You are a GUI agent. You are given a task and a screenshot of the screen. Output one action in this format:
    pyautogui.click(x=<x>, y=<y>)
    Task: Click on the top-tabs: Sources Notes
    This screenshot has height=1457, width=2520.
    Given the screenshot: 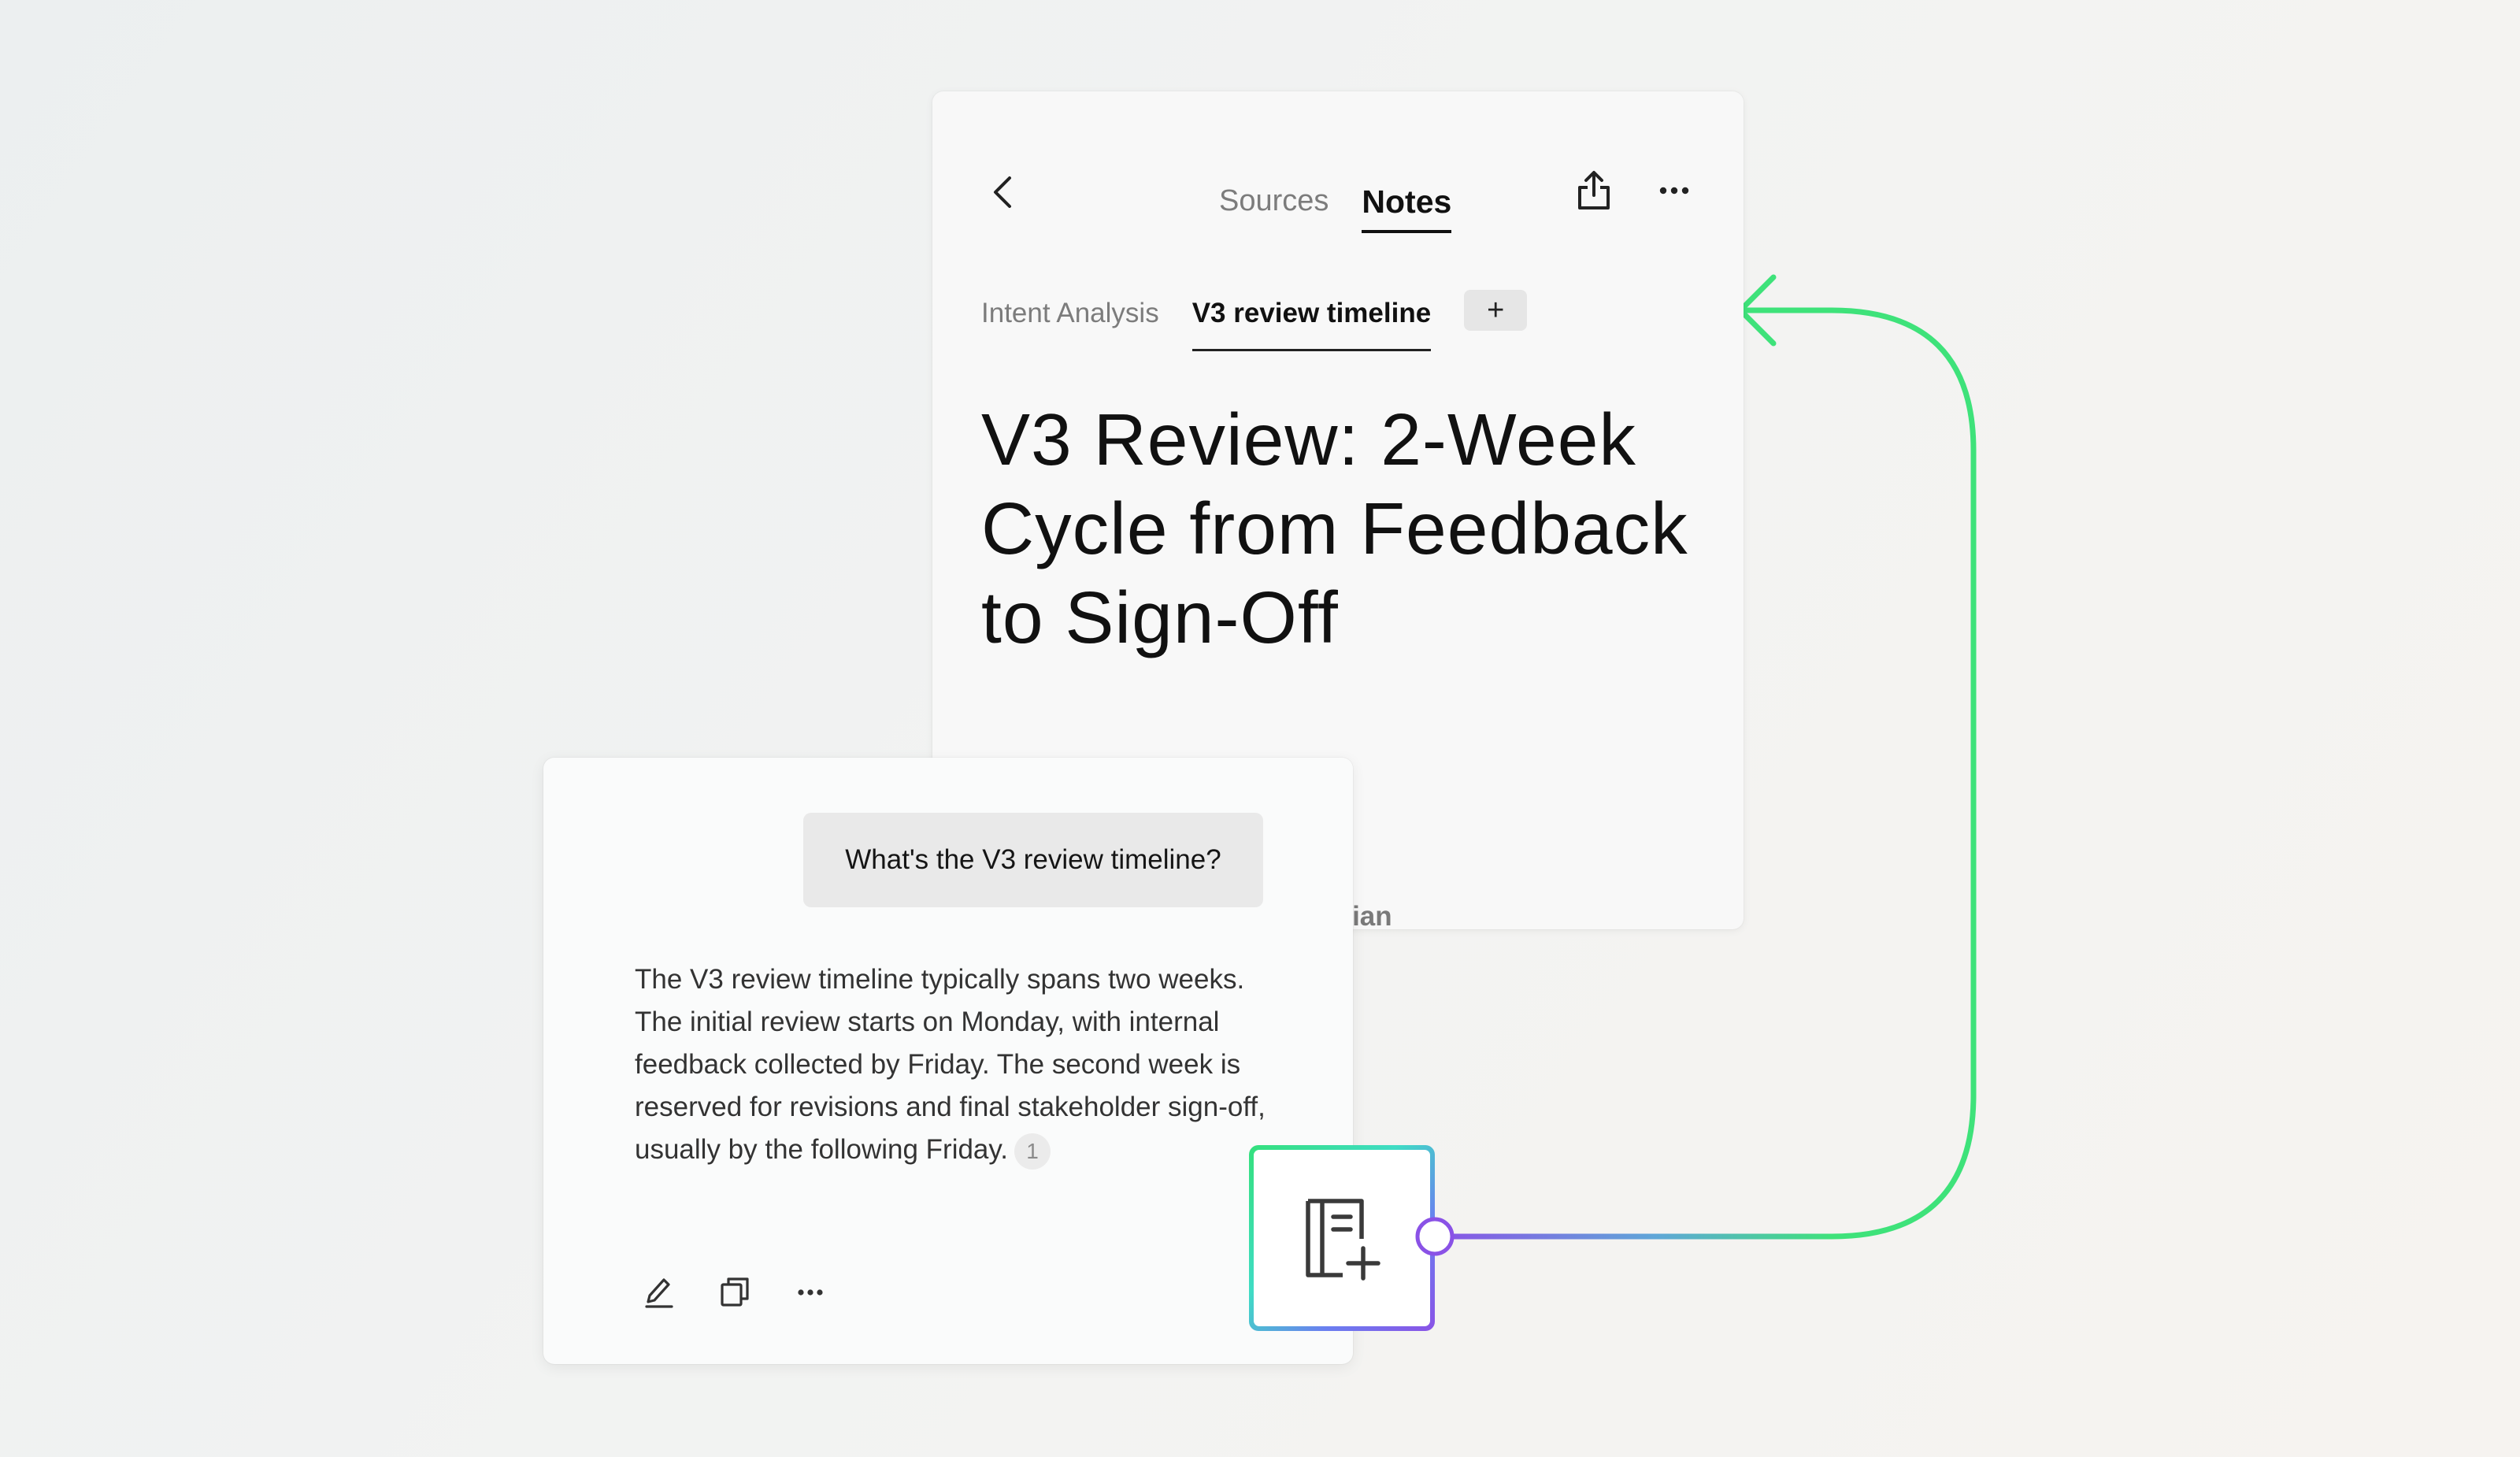 What is the action you would take?
    pyautogui.click(x=1335, y=203)
    